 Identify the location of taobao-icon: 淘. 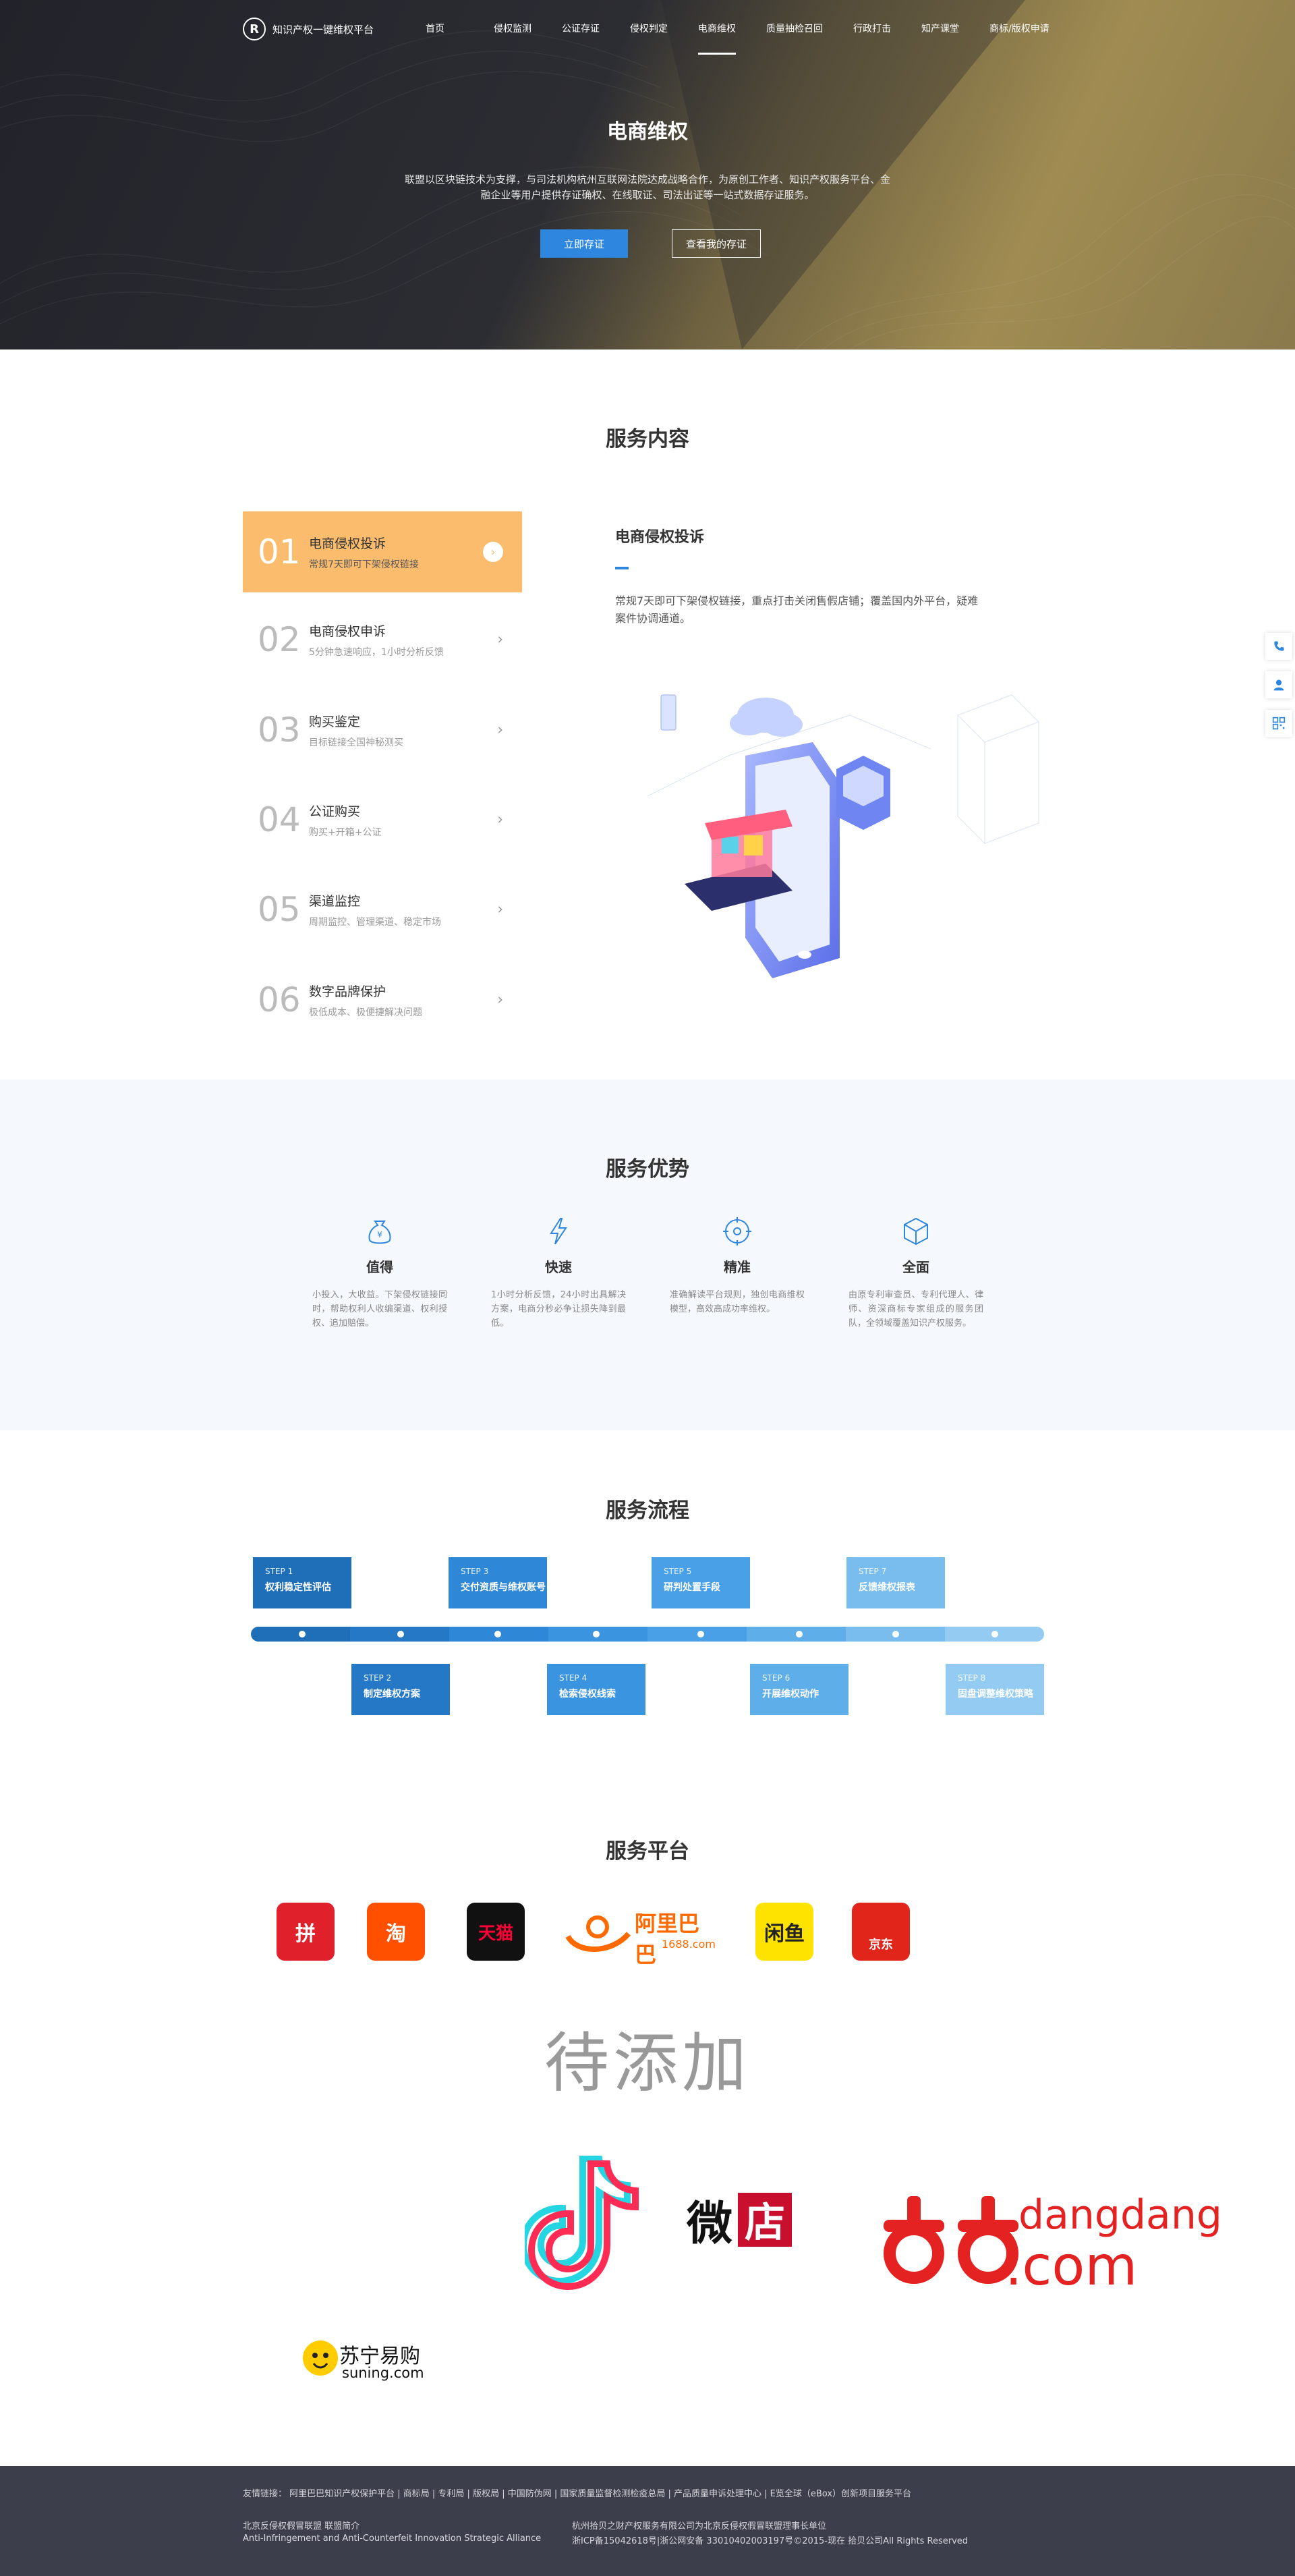
(396, 1932).